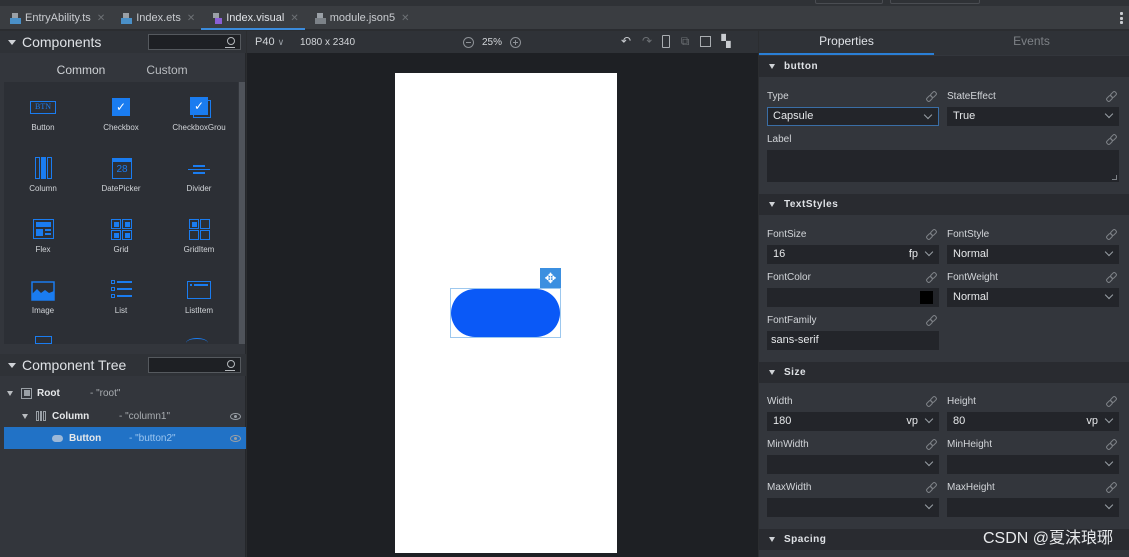 Image resolution: width=1129 pixels, height=557 pixels. I want to click on palette-item-label: ListItem, so click(198, 310).